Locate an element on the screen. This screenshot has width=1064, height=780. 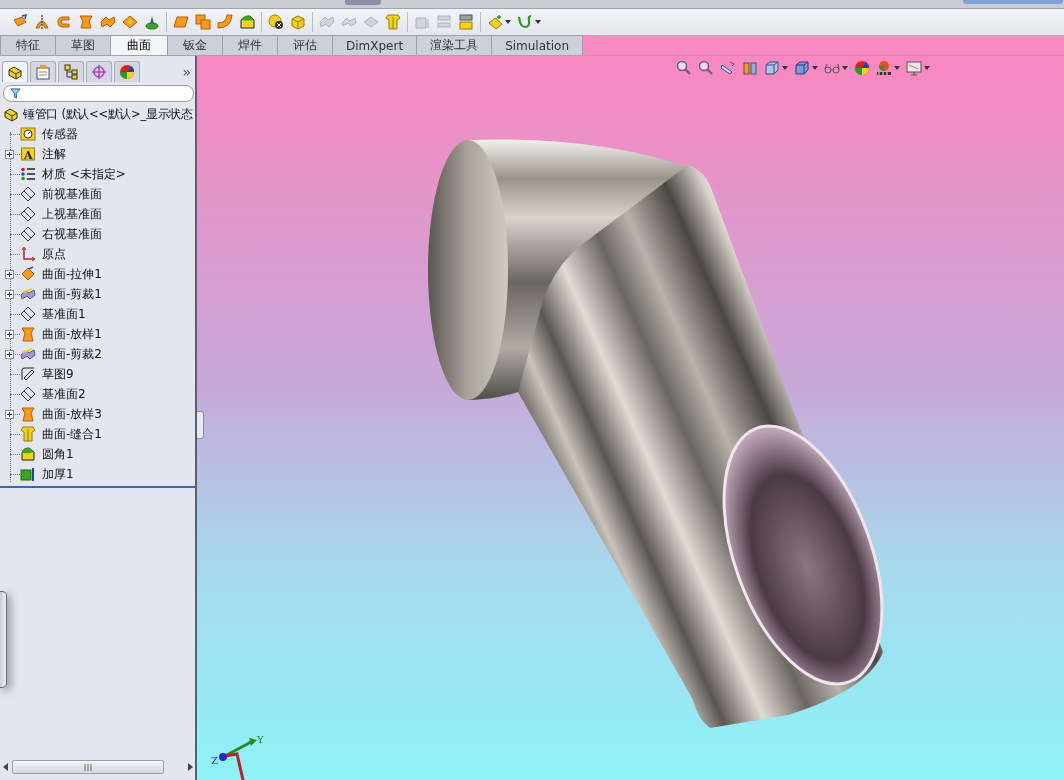
extrude-icon is located at coordinates (28, 274).